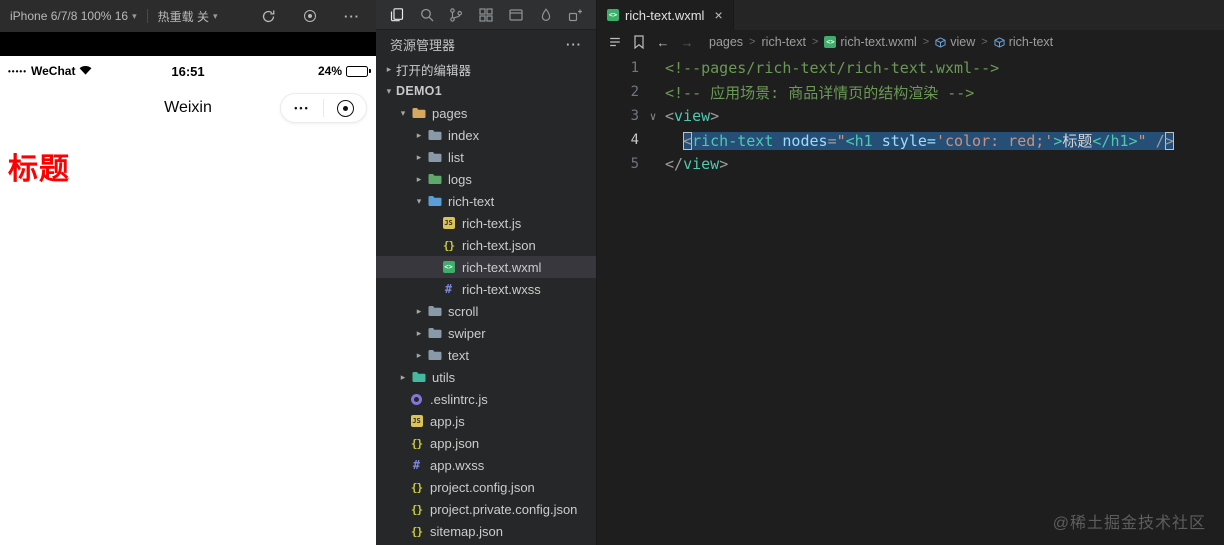 The image size is (1224, 545). What do you see at coordinates (486, 69) in the screenshot?
I see `open-editors-section: ▸ 打开的编辑器` at bounding box center [486, 69].